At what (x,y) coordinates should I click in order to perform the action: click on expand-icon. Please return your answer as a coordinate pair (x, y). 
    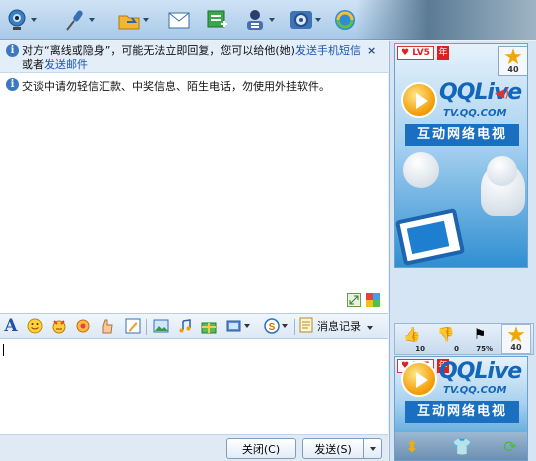
    Looking at the image, I should click on (354, 300).